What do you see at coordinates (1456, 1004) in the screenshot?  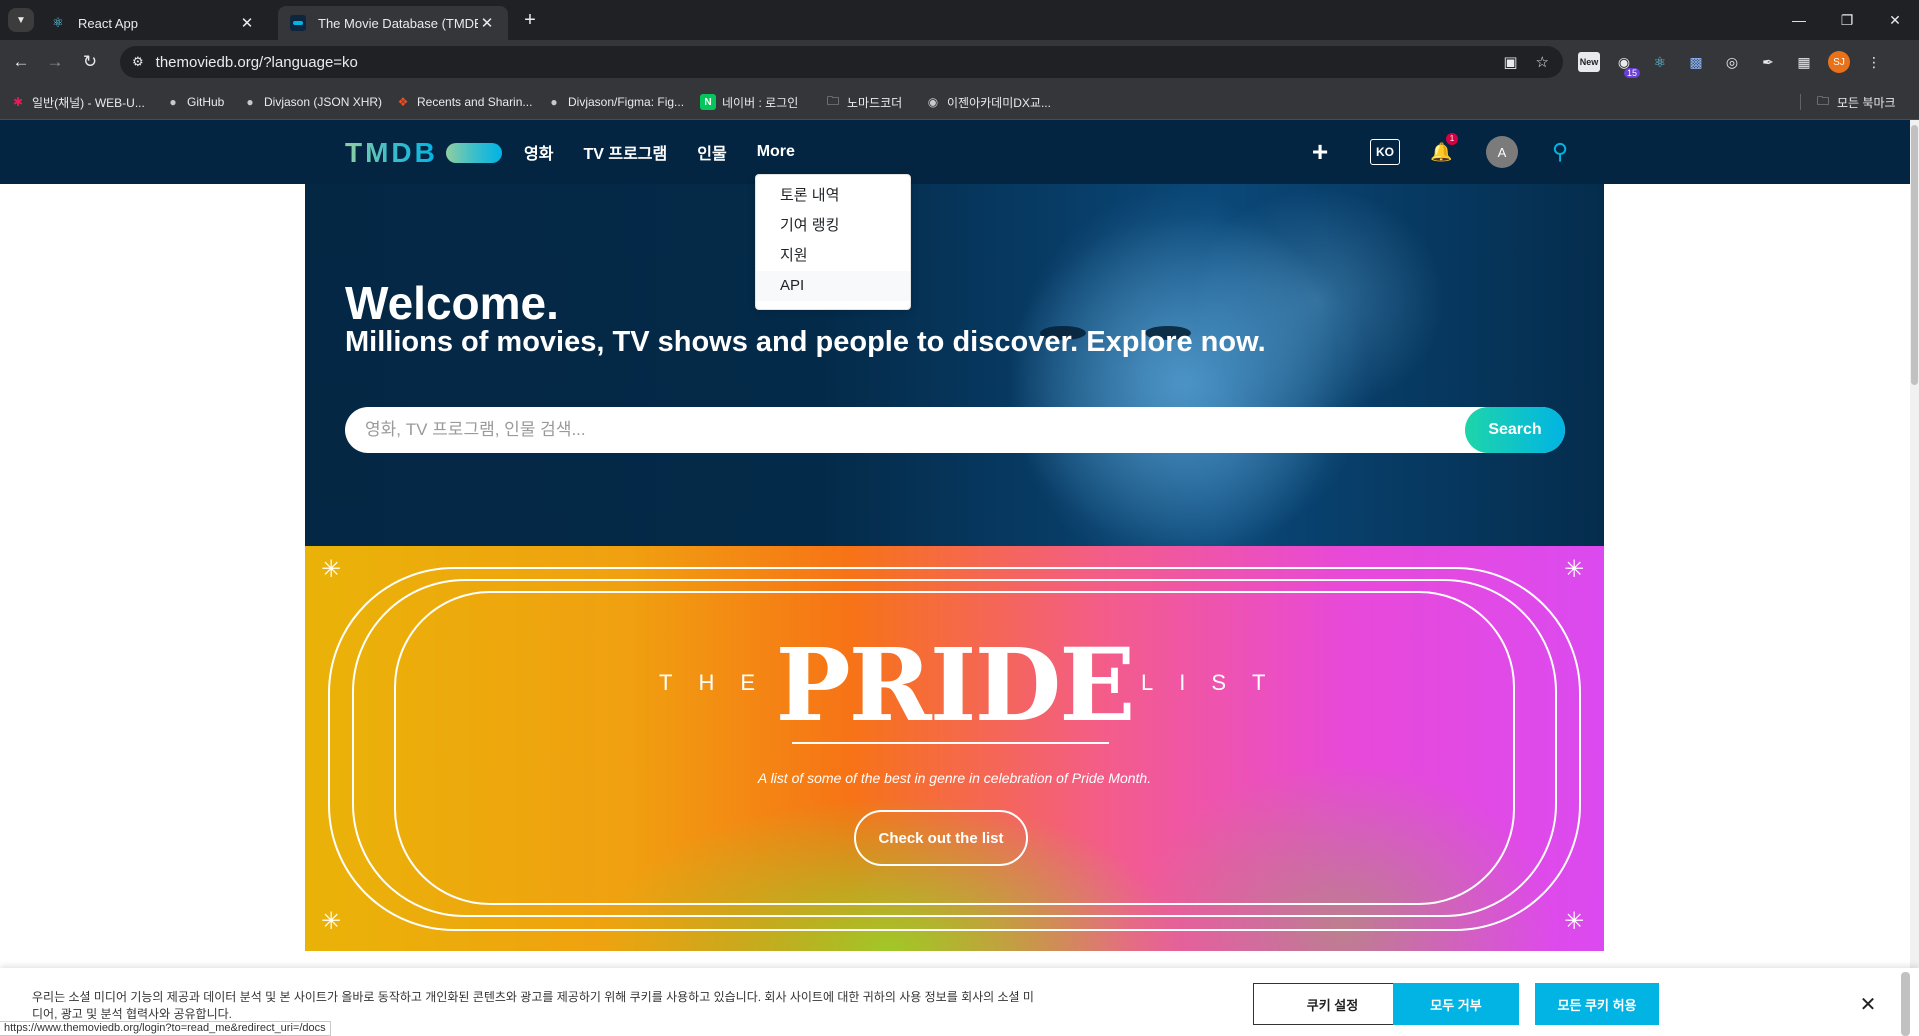 I see `reject-all-button: 모두 거부` at bounding box center [1456, 1004].